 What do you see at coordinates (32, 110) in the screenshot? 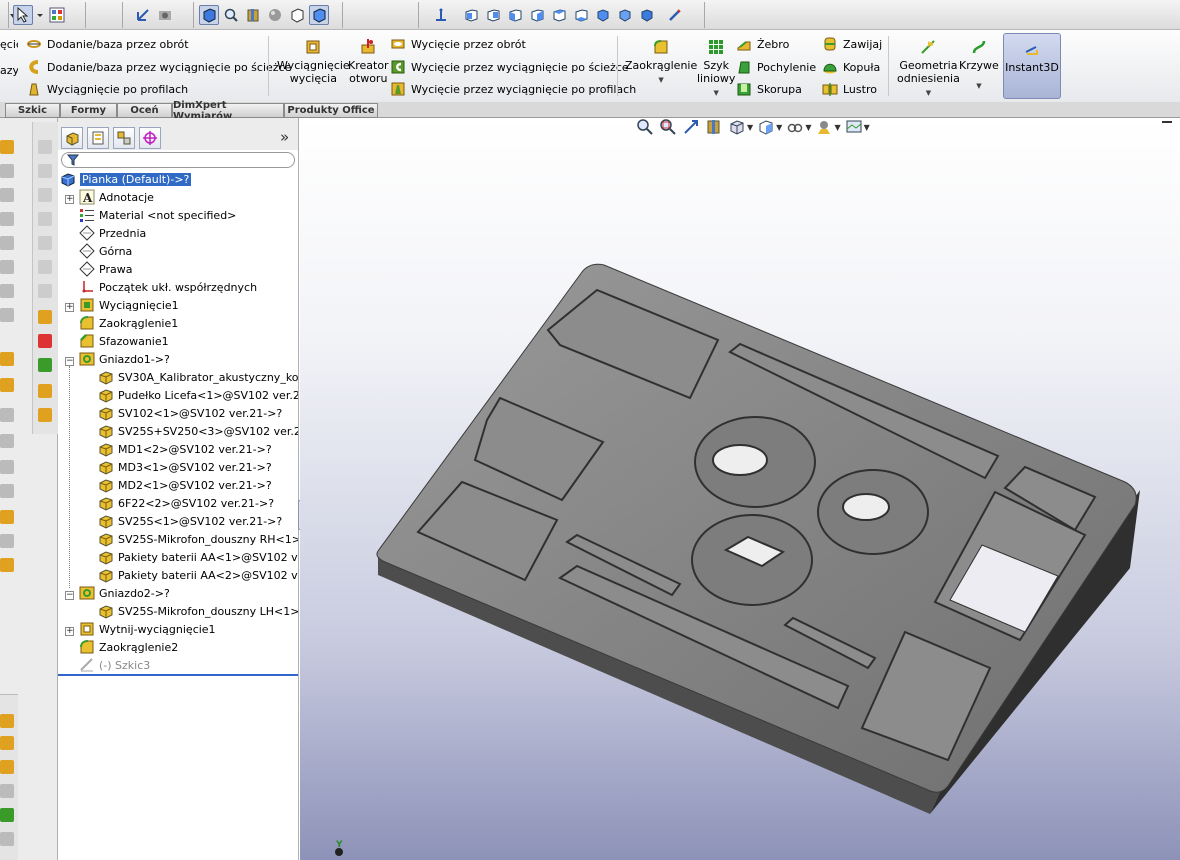
I see `tab-sketch: Szkic` at bounding box center [32, 110].